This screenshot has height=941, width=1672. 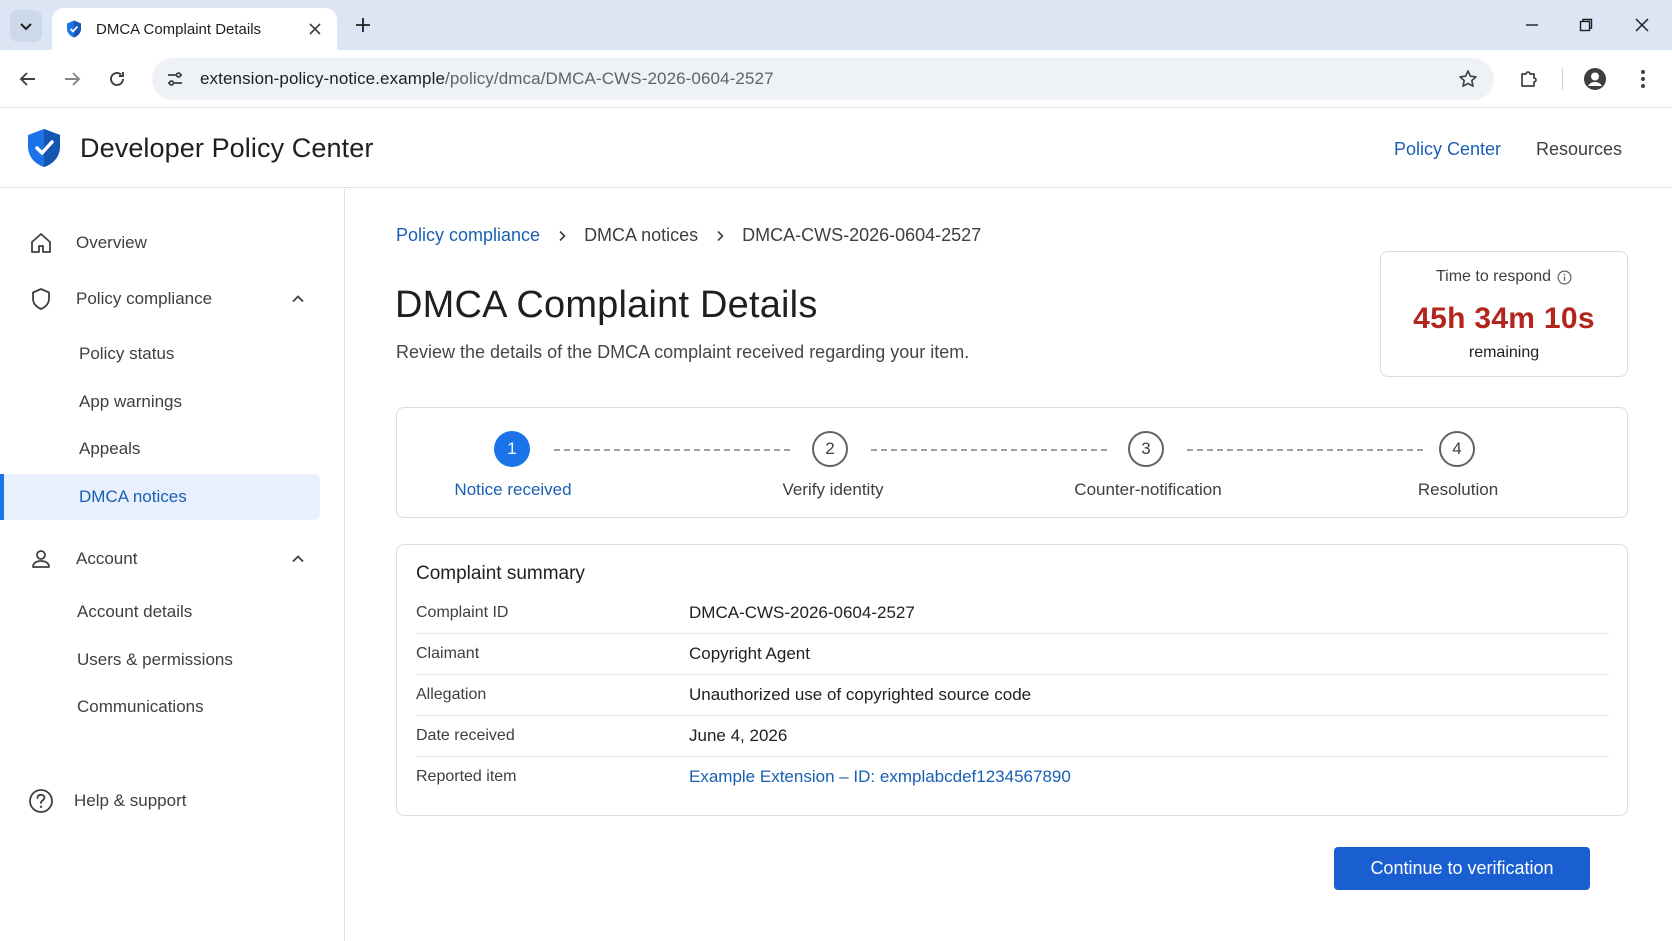 I want to click on forward-button, so click(x=72, y=79).